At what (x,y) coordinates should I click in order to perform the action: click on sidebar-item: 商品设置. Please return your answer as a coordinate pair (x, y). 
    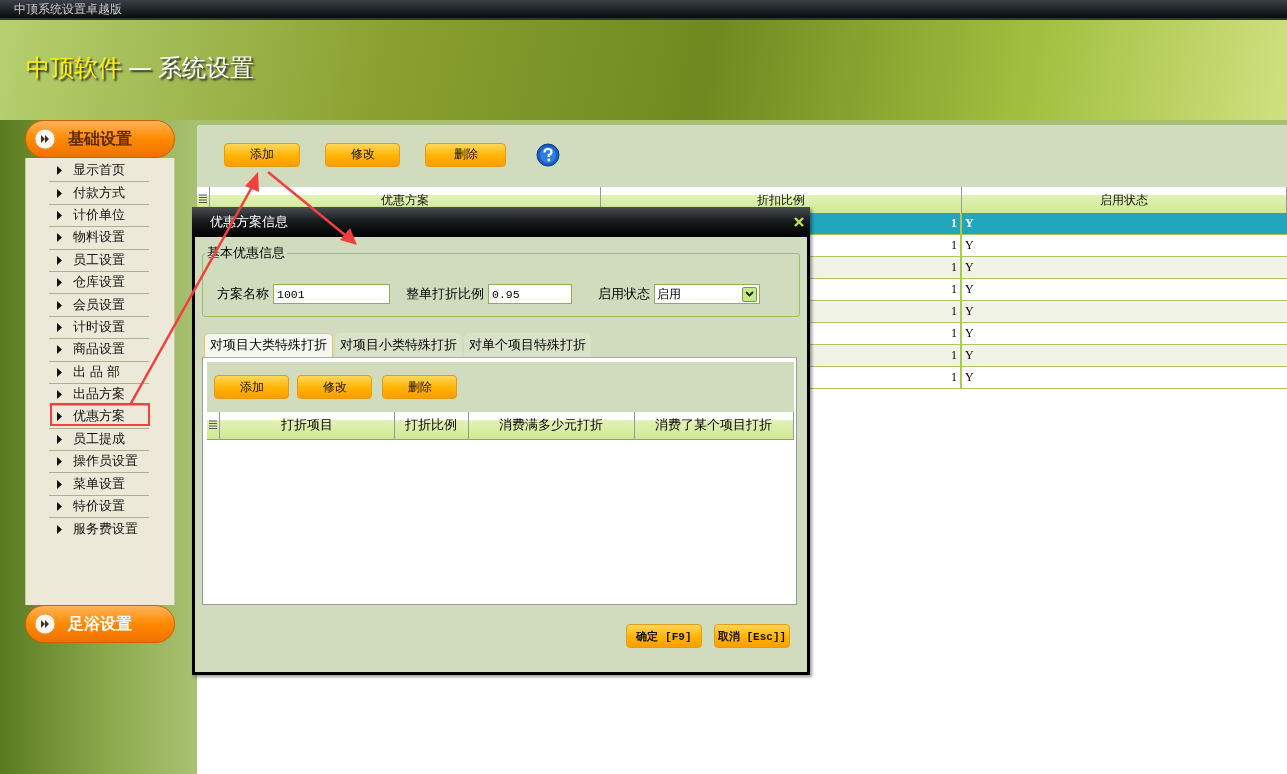
    Looking at the image, I should click on (99, 350).